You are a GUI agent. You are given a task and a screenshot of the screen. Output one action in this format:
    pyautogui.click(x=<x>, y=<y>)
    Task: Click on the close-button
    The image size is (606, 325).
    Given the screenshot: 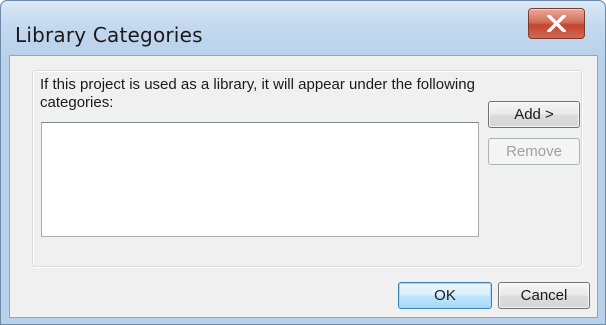 What is the action you would take?
    pyautogui.click(x=556, y=23)
    